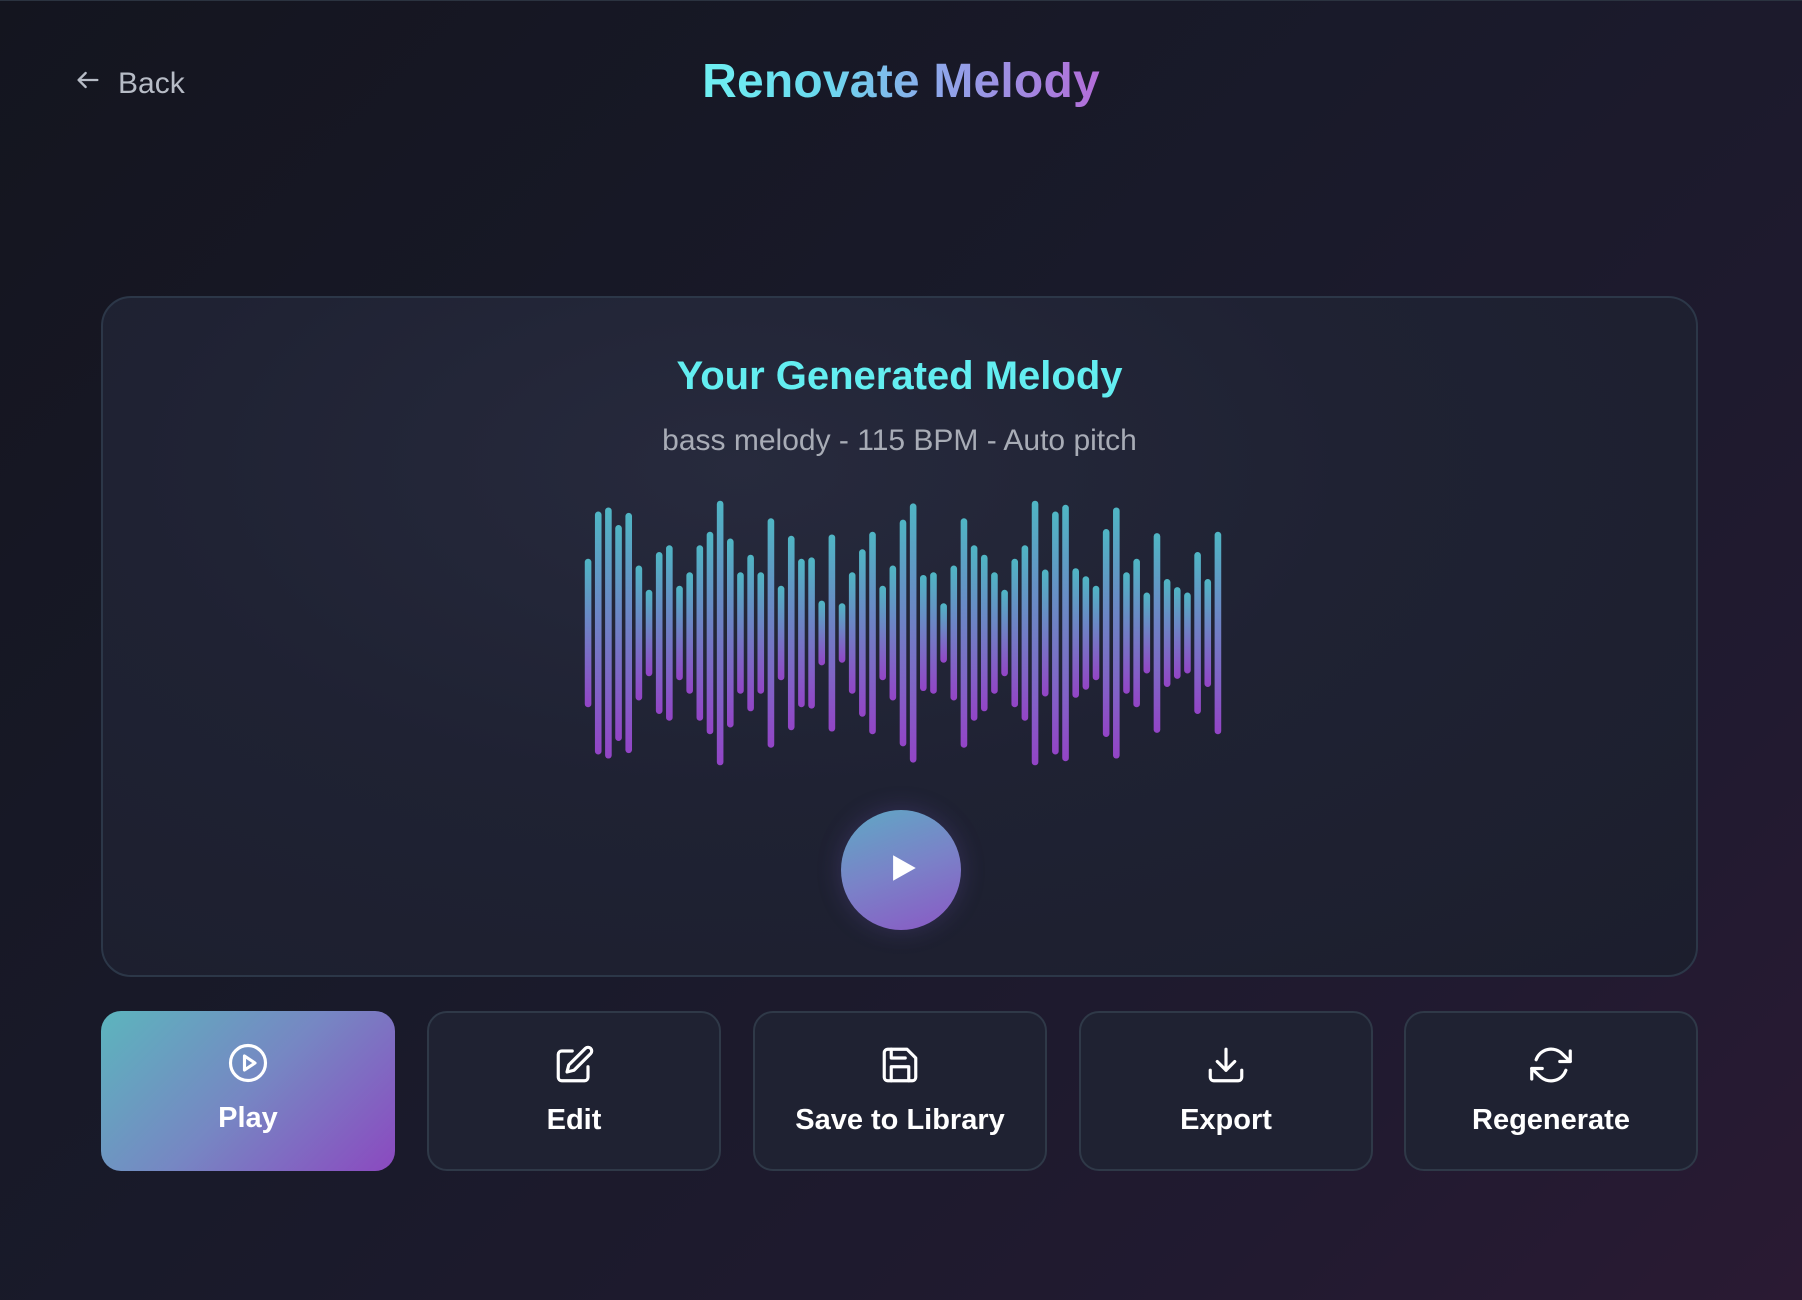 The width and height of the screenshot is (1802, 1300). I want to click on play-button-label: Play, so click(248, 1118).